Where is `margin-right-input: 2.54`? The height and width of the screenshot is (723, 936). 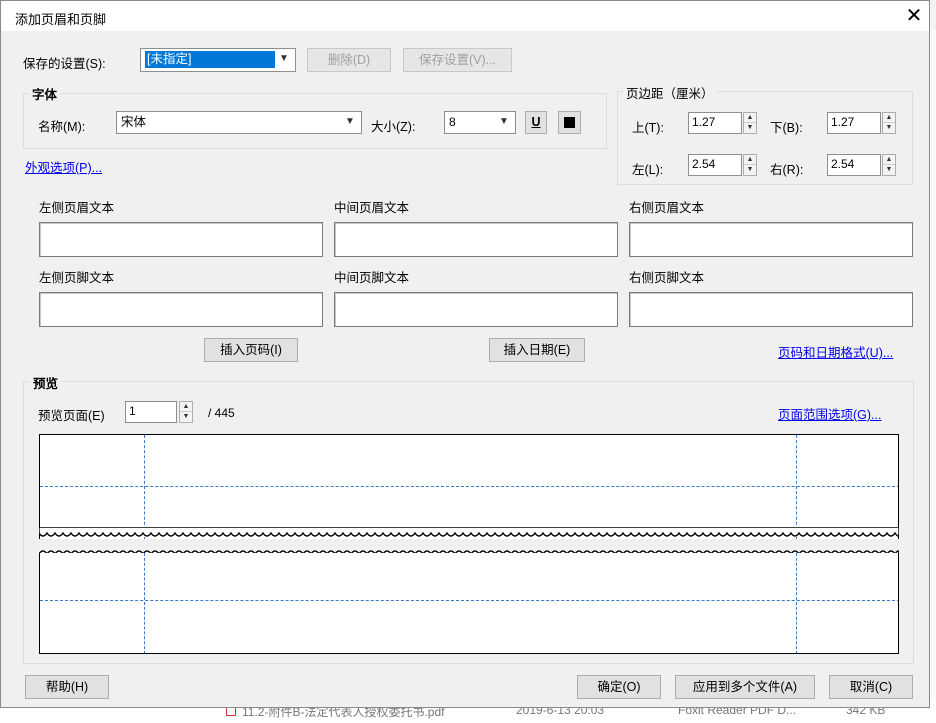
margin-right-input: 2.54 is located at coordinates (854, 165).